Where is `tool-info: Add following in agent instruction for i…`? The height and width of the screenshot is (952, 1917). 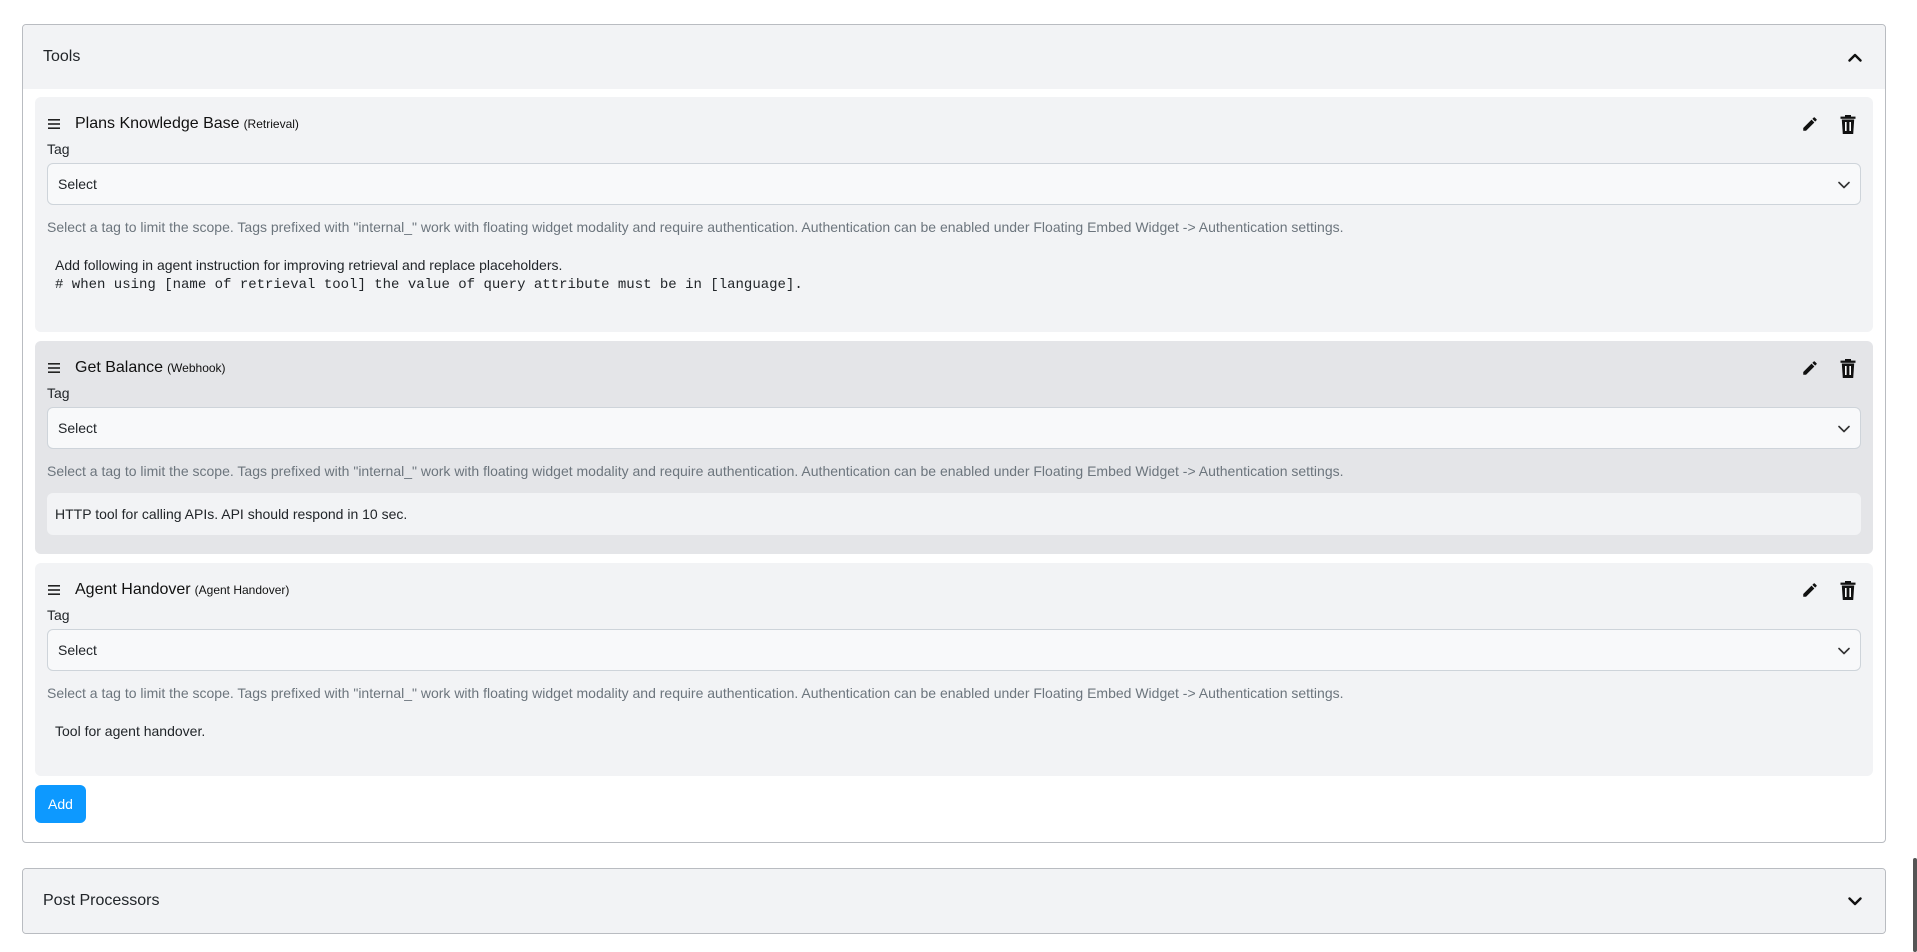
tool-info: Add following in agent instruction for i… is located at coordinates (954, 275).